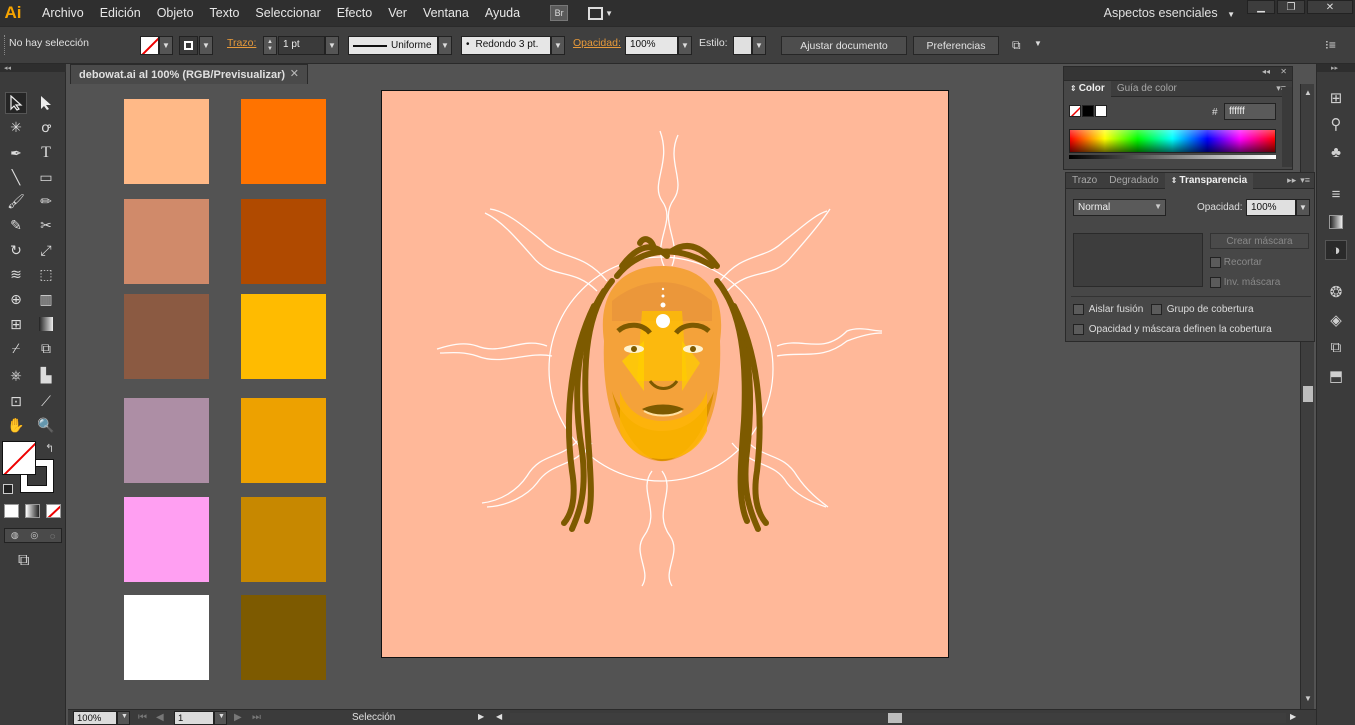  I want to click on make-mask-button: Crear máscara, so click(1259, 241).